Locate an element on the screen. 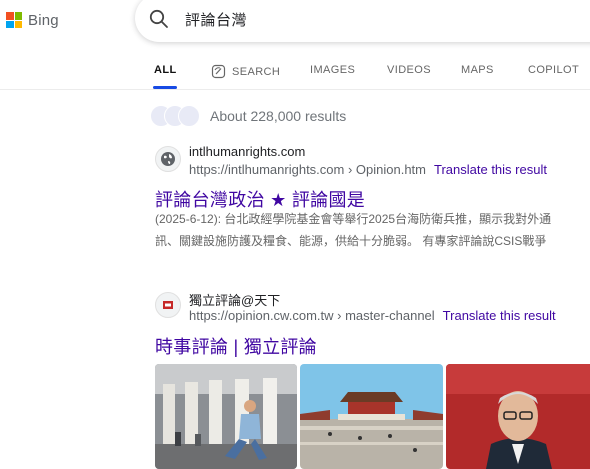 Image resolution: width=590 pixels, height=469 pixels. result-image-portrait is located at coordinates (518, 416).